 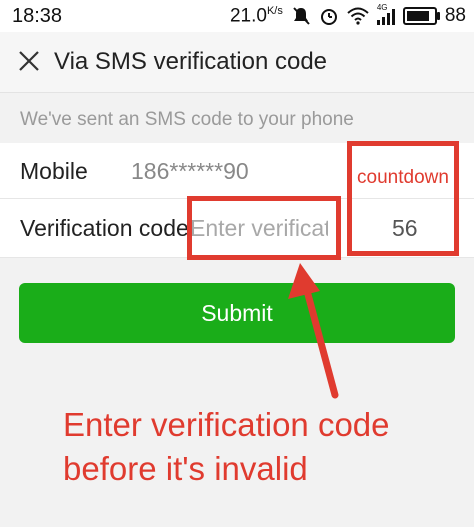 What do you see at coordinates (264, 228) in the screenshot?
I see `annotation-box-input` at bounding box center [264, 228].